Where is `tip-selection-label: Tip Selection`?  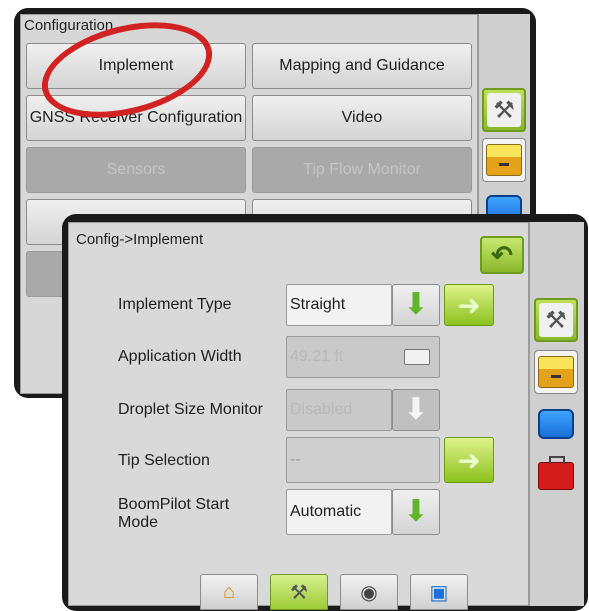 tip-selection-label: Tip Selection is located at coordinates (164, 460).